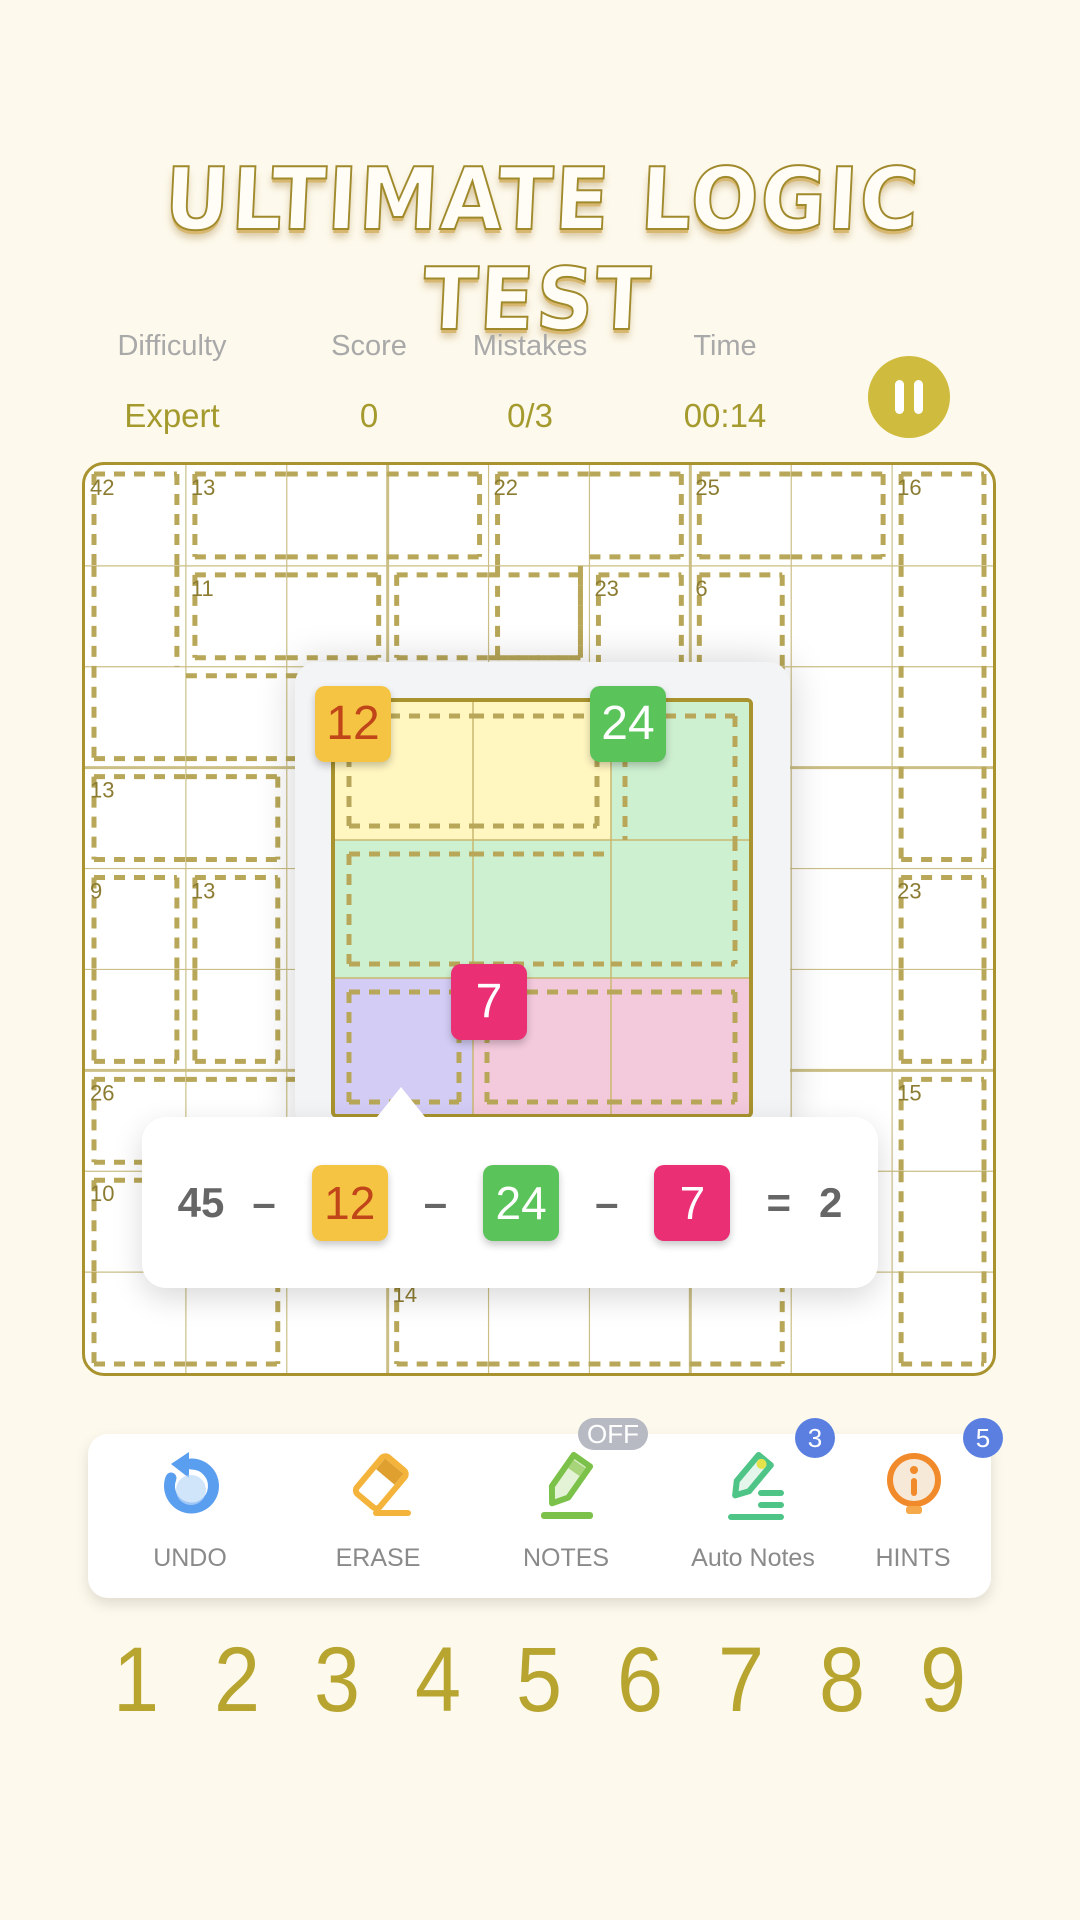  Describe the element at coordinates (353, 724) in the screenshot. I see `badge-yellow-sum: 12` at that location.